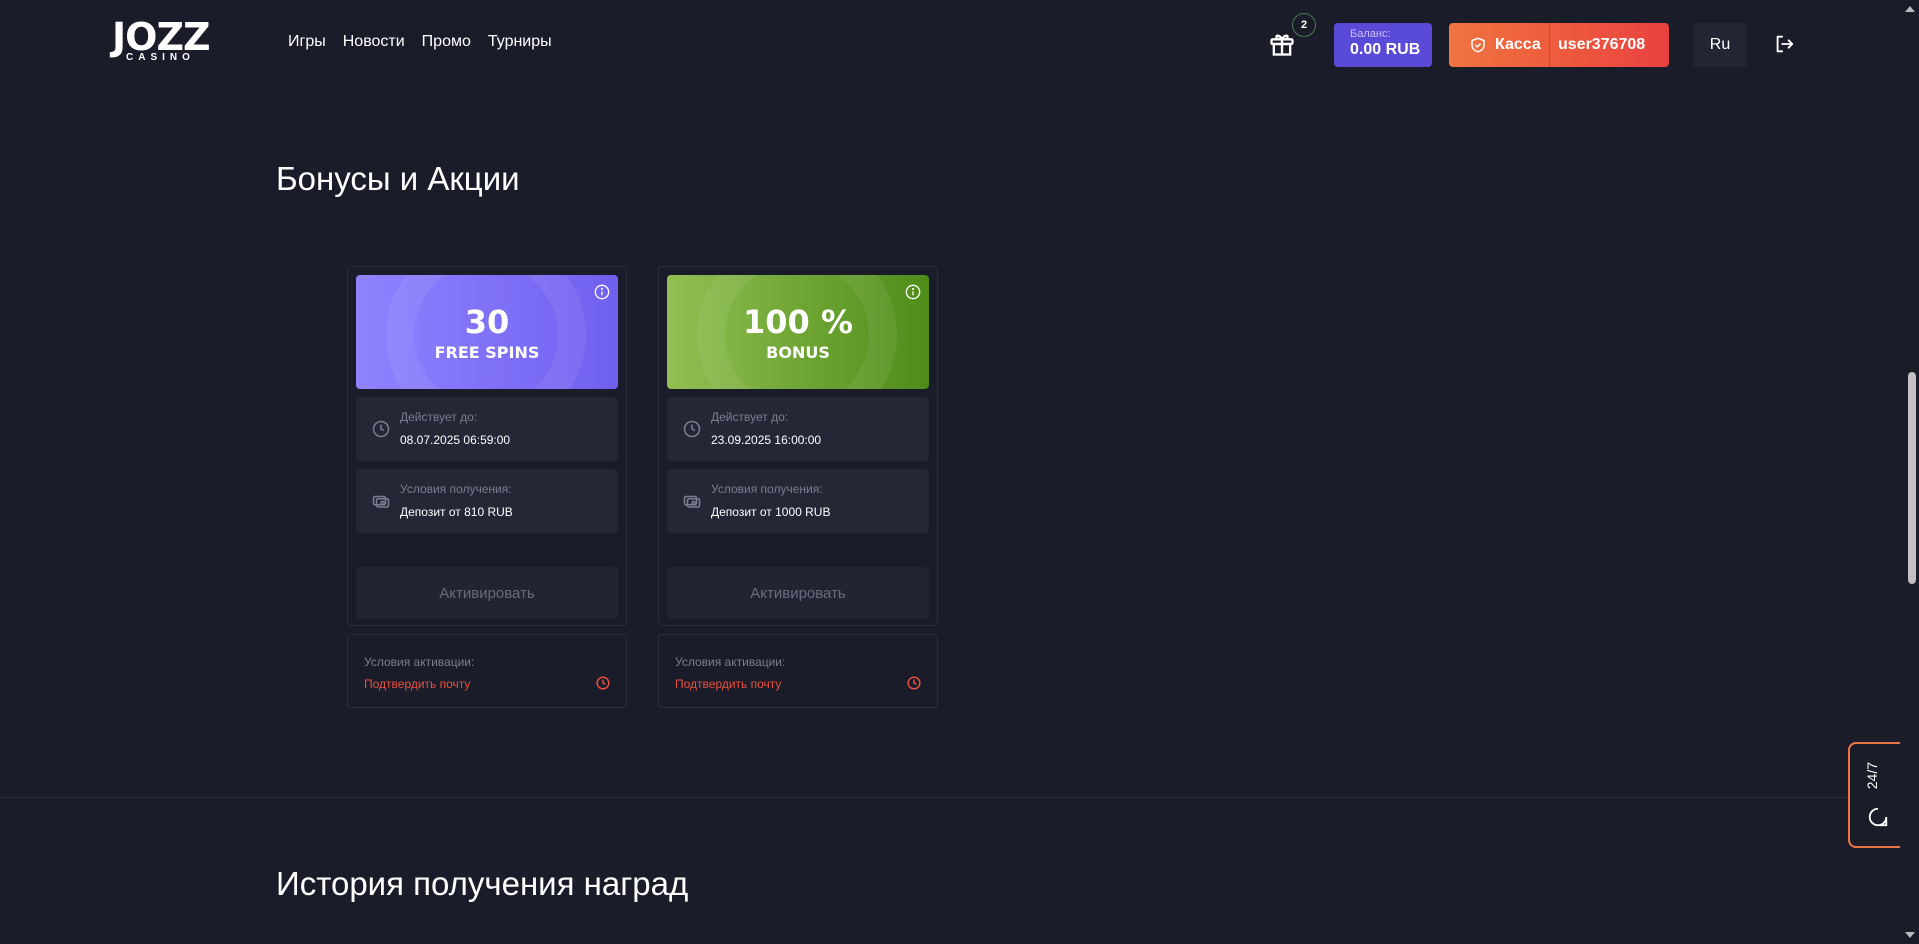 The height and width of the screenshot is (944, 1919). I want to click on shield-check-icon, so click(1478, 45).